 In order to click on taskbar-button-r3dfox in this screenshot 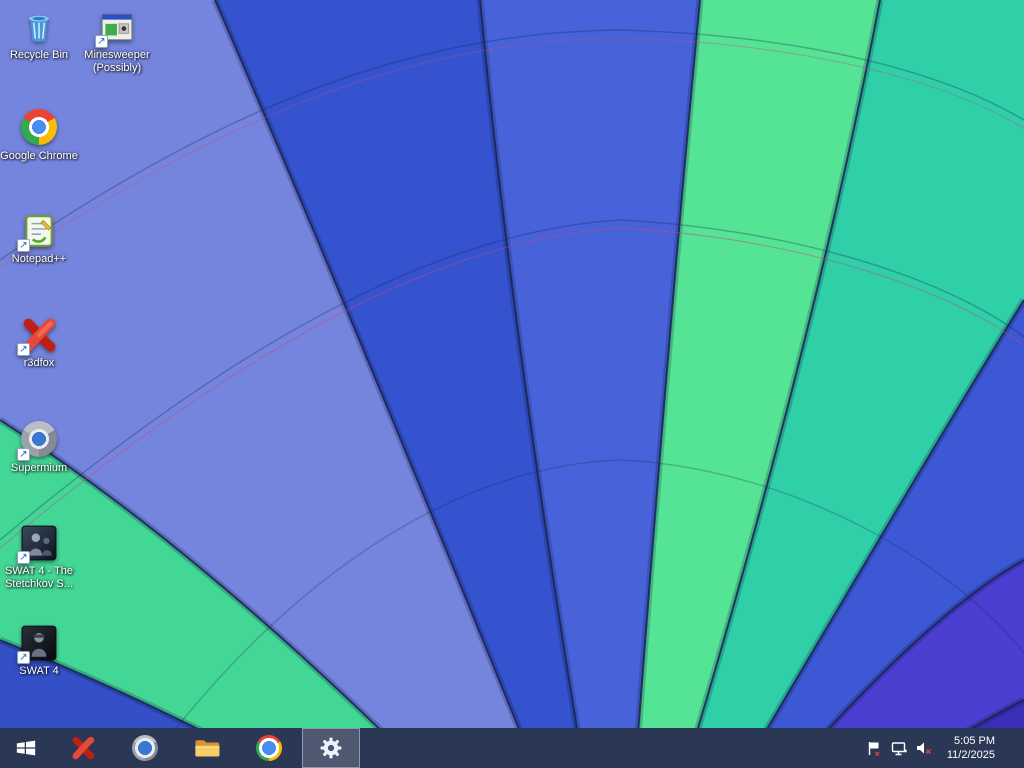, I will do `click(83, 748)`.